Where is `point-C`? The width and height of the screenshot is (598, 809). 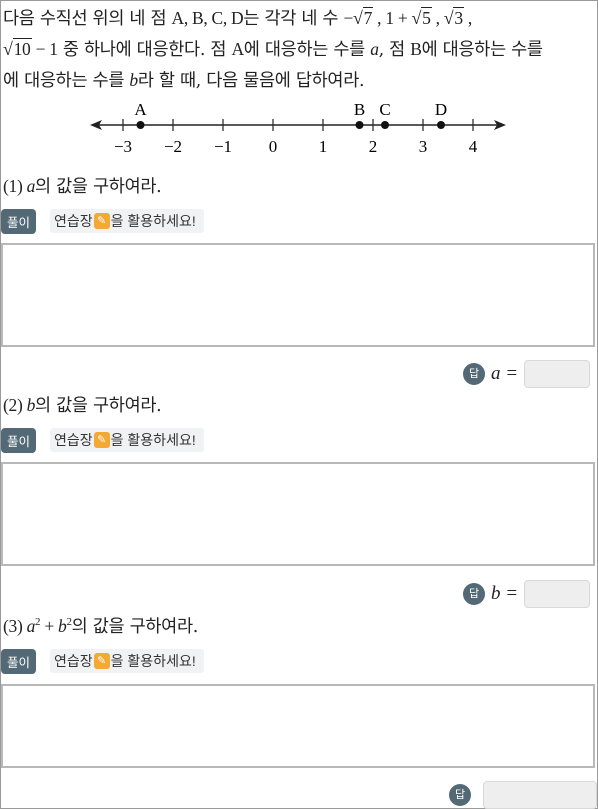
point-C is located at coordinates (385, 125).